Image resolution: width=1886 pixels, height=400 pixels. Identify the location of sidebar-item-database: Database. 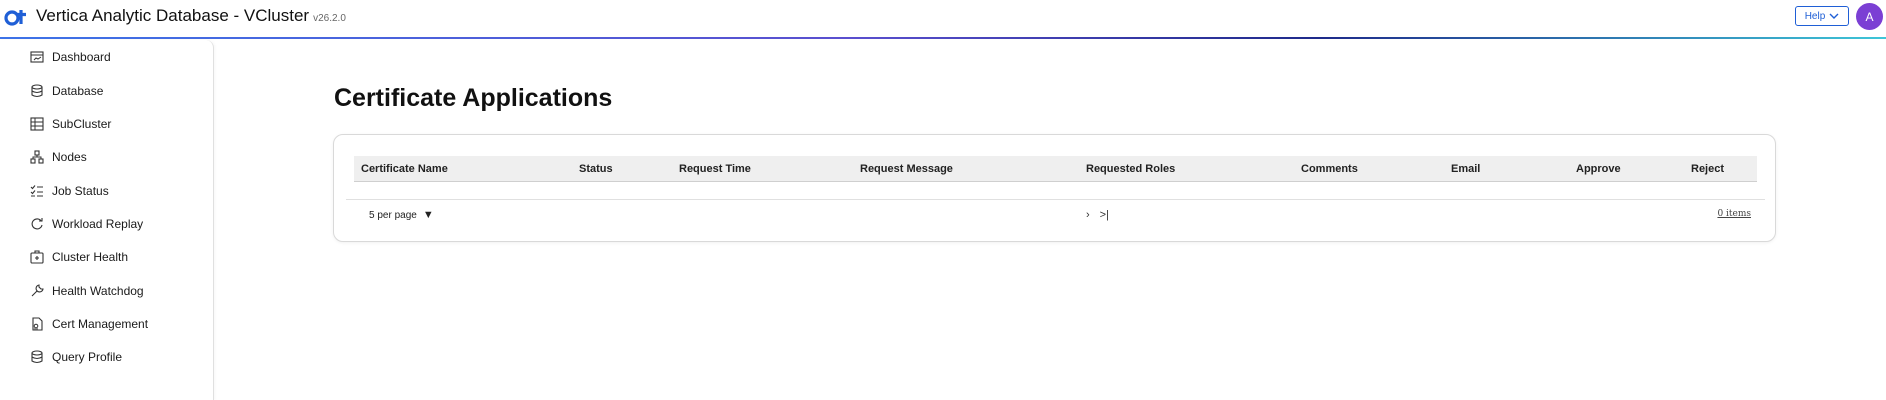
(66, 91).